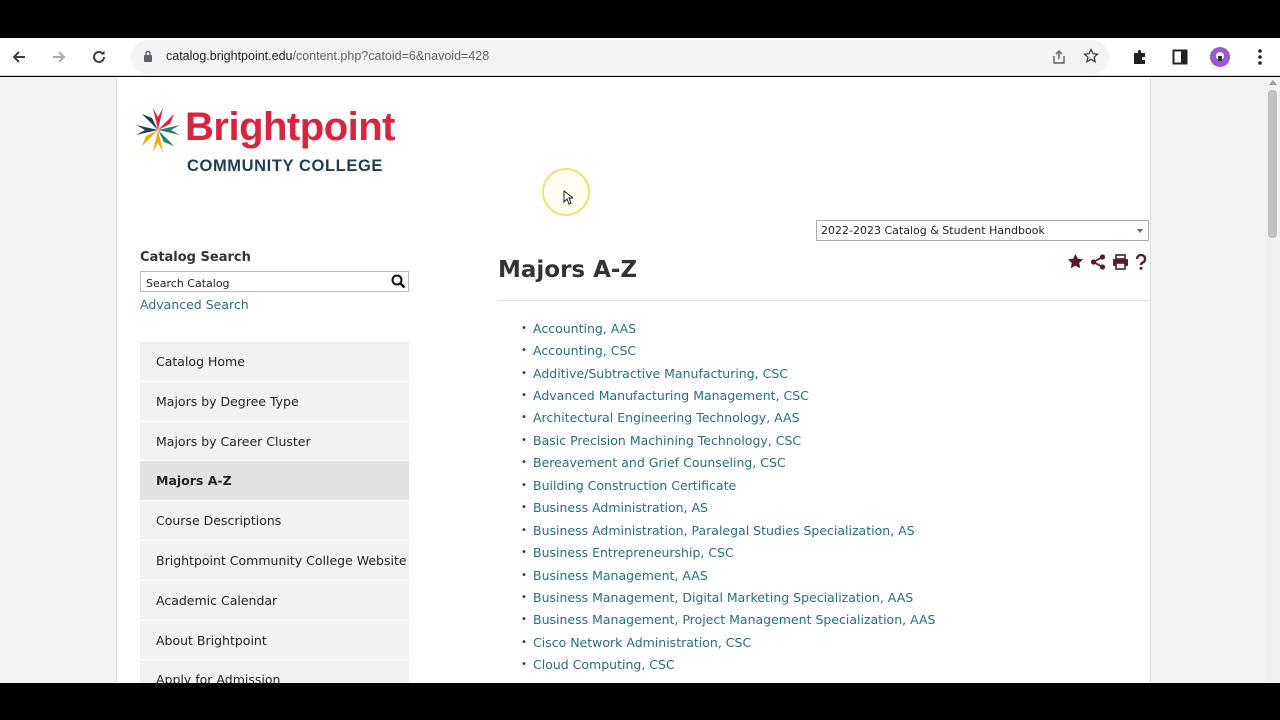 This screenshot has width=1280, height=720. What do you see at coordinates (1272, 164) in the screenshot?
I see `scrollbar-thumb` at bounding box center [1272, 164].